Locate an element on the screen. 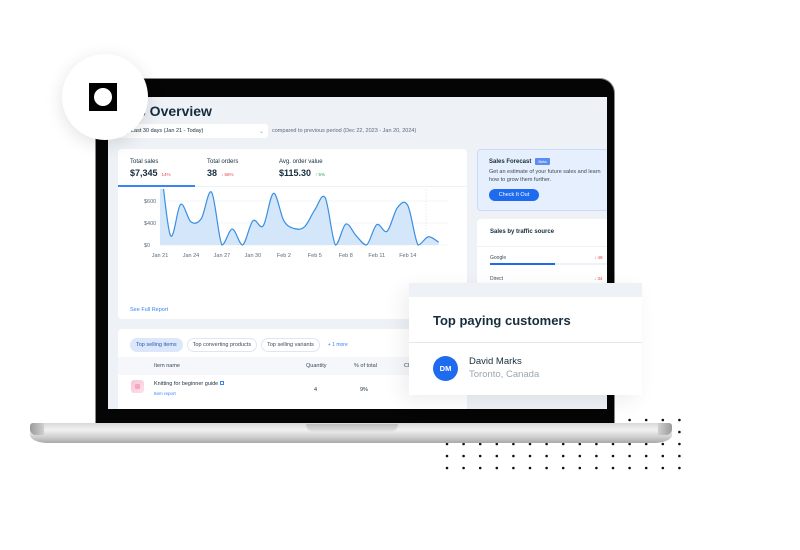 This screenshot has height=550, width=800. kpi-avg-order-value: Avg. order value $115.30 ↑ 5% is located at coordinates (302, 168).